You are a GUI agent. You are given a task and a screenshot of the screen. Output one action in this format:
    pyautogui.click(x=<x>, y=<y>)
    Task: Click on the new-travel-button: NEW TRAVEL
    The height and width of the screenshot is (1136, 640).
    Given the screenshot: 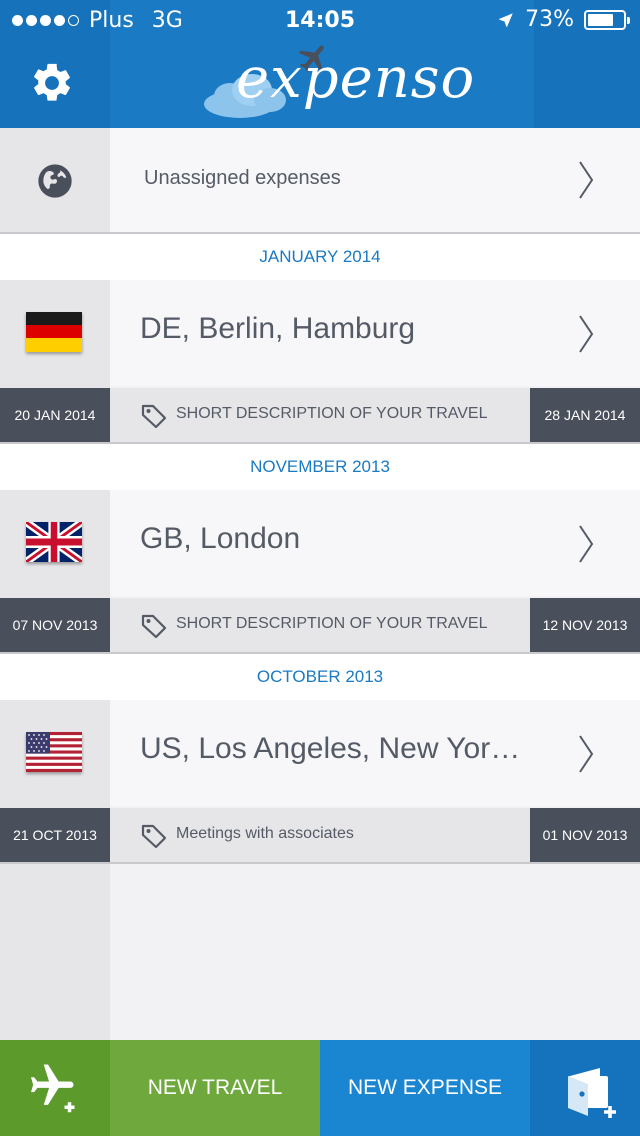 What is the action you would take?
    pyautogui.click(x=215, y=1088)
    